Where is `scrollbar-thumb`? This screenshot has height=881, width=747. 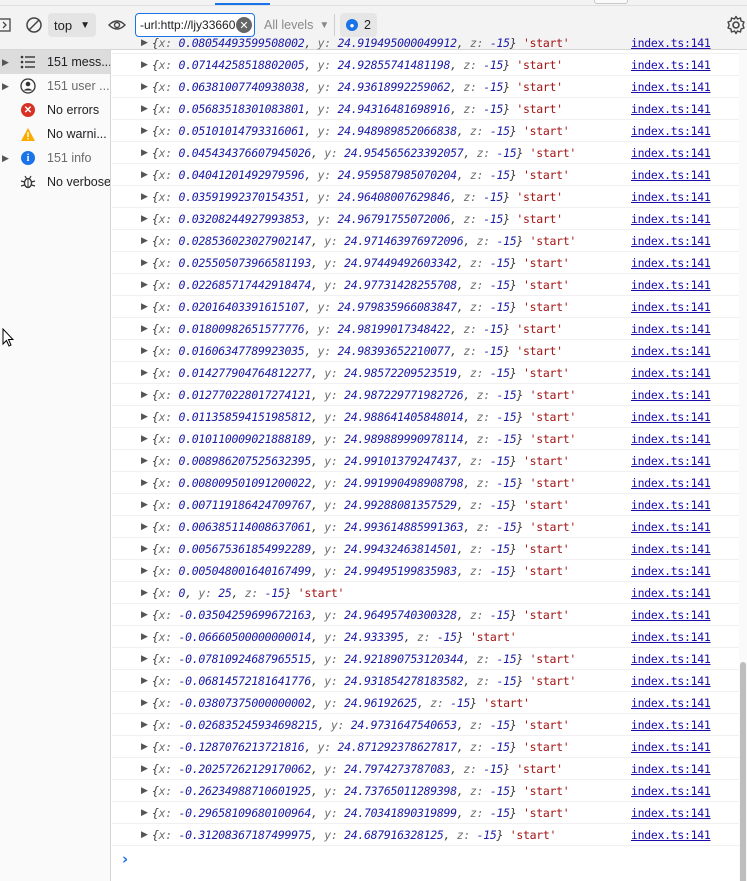 scrollbar-thumb is located at coordinates (743, 771).